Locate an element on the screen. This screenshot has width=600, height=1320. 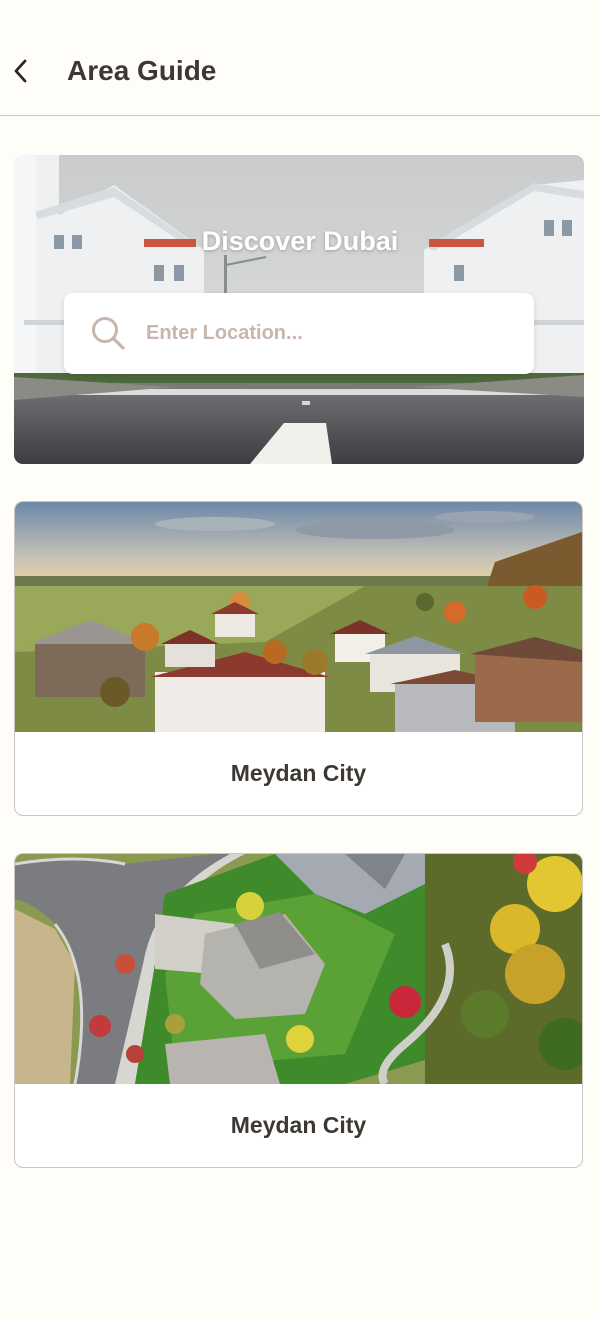
location-search-box is located at coordinates (299, 333).